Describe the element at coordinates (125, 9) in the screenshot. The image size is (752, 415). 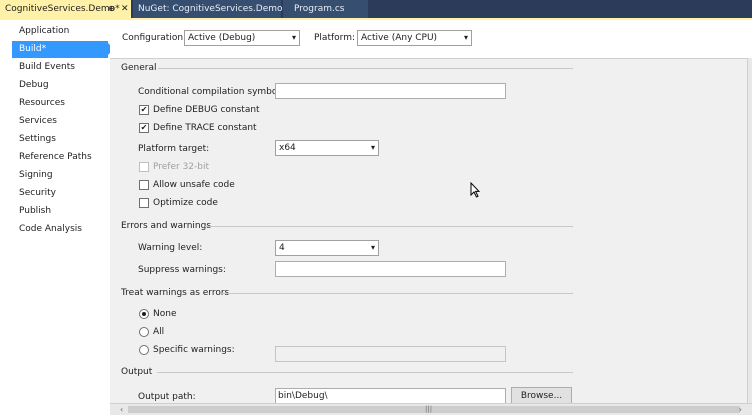
I see `close-icon: ✕` at that location.